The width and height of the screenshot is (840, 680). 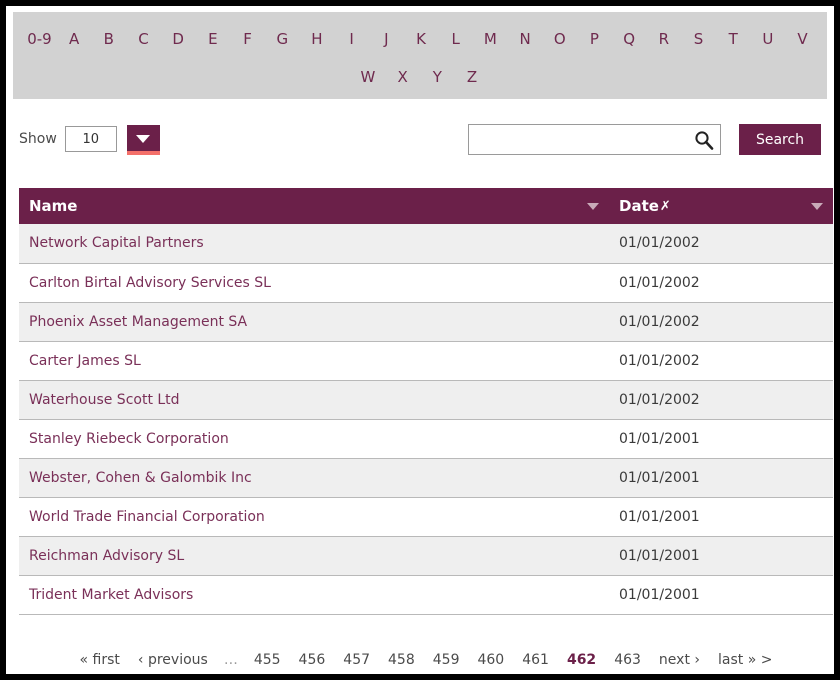 I want to click on alphabet-link-n: N, so click(x=525, y=39).